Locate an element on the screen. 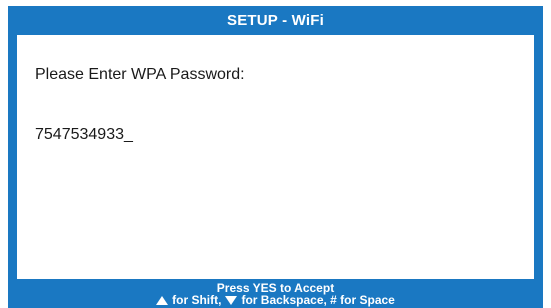 This screenshot has height=308, width=551. password-field: 7547534933_ is located at coordinates (84, 135).